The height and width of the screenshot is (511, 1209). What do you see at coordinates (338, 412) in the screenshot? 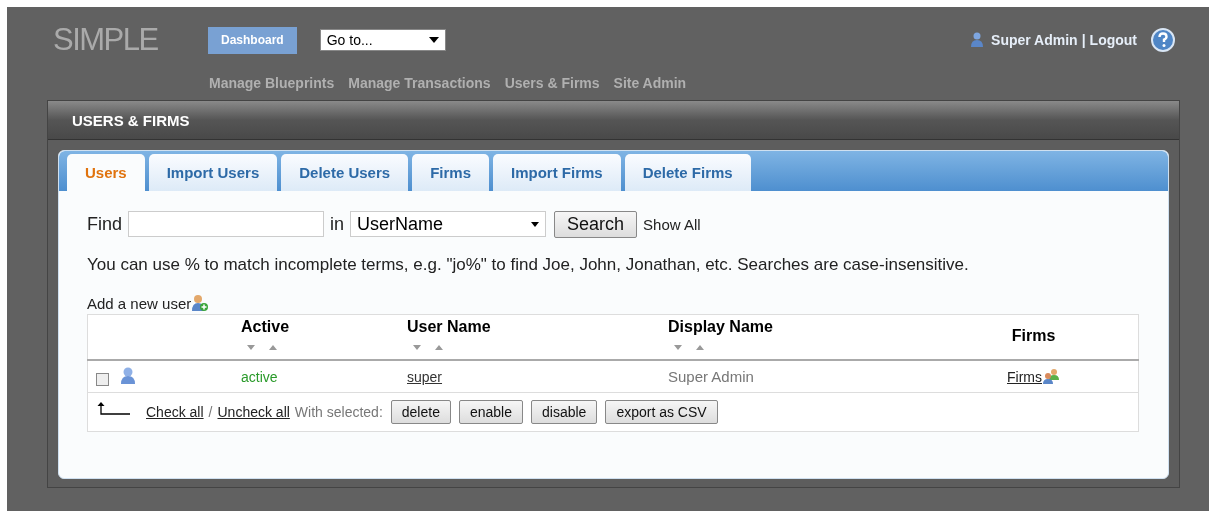
I see `with-selected-label: With selected:` at bounding box center [338, 412].